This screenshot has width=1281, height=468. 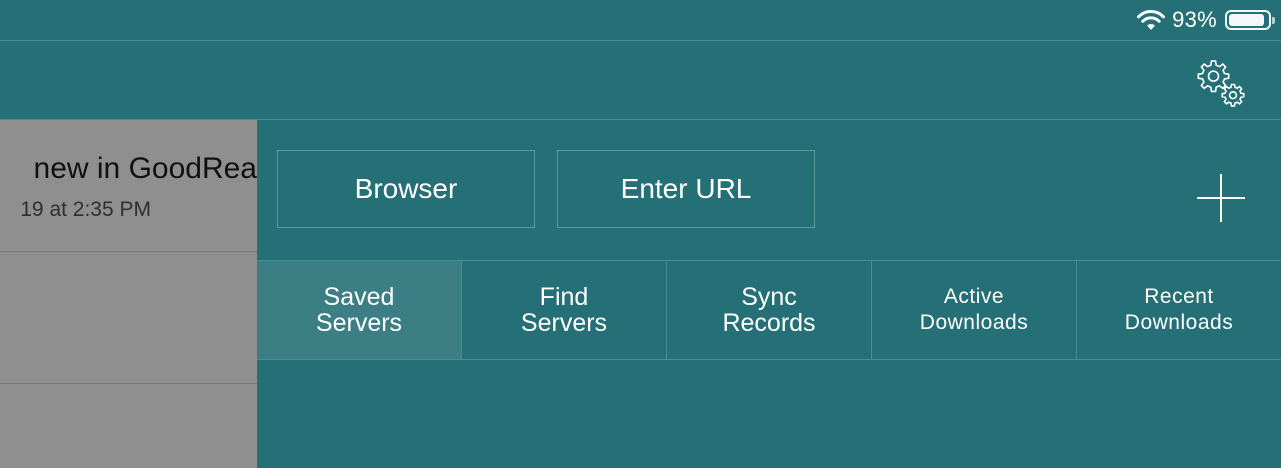 What do you see at coordinates (128, 294) in the screenshot?
I see `document-list: new in GoodRea 19 at 2:35 PM` at bounding box center [128, 294].